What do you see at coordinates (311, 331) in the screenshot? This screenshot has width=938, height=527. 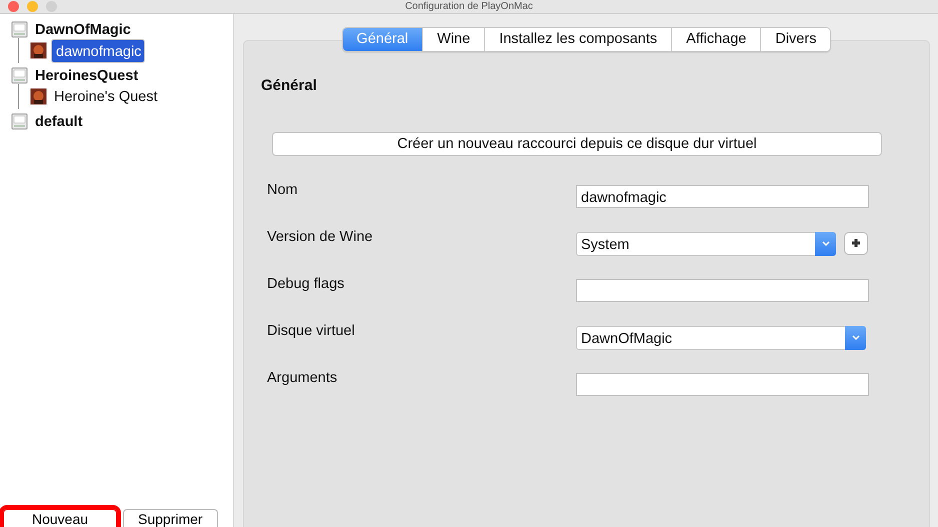 I see `field-label: Disque virtuel` at bounding box center [311, 331].